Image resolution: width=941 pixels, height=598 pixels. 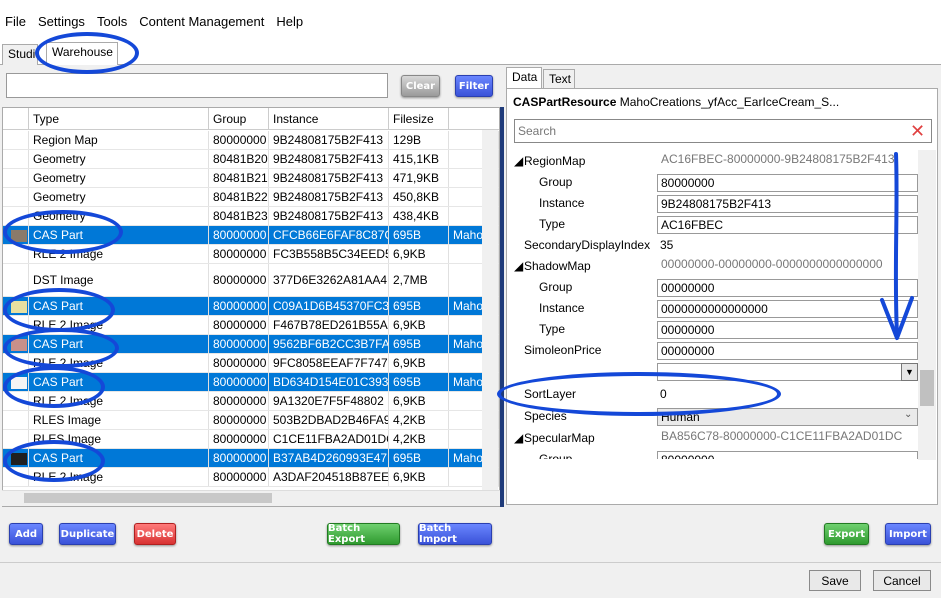 What do you see at coordinates (251, 197) in the screenshot?
I see `table-row: Geometry 80481B22 9B24808175B2F413 450,8KB` at bounding box center [251, 197].